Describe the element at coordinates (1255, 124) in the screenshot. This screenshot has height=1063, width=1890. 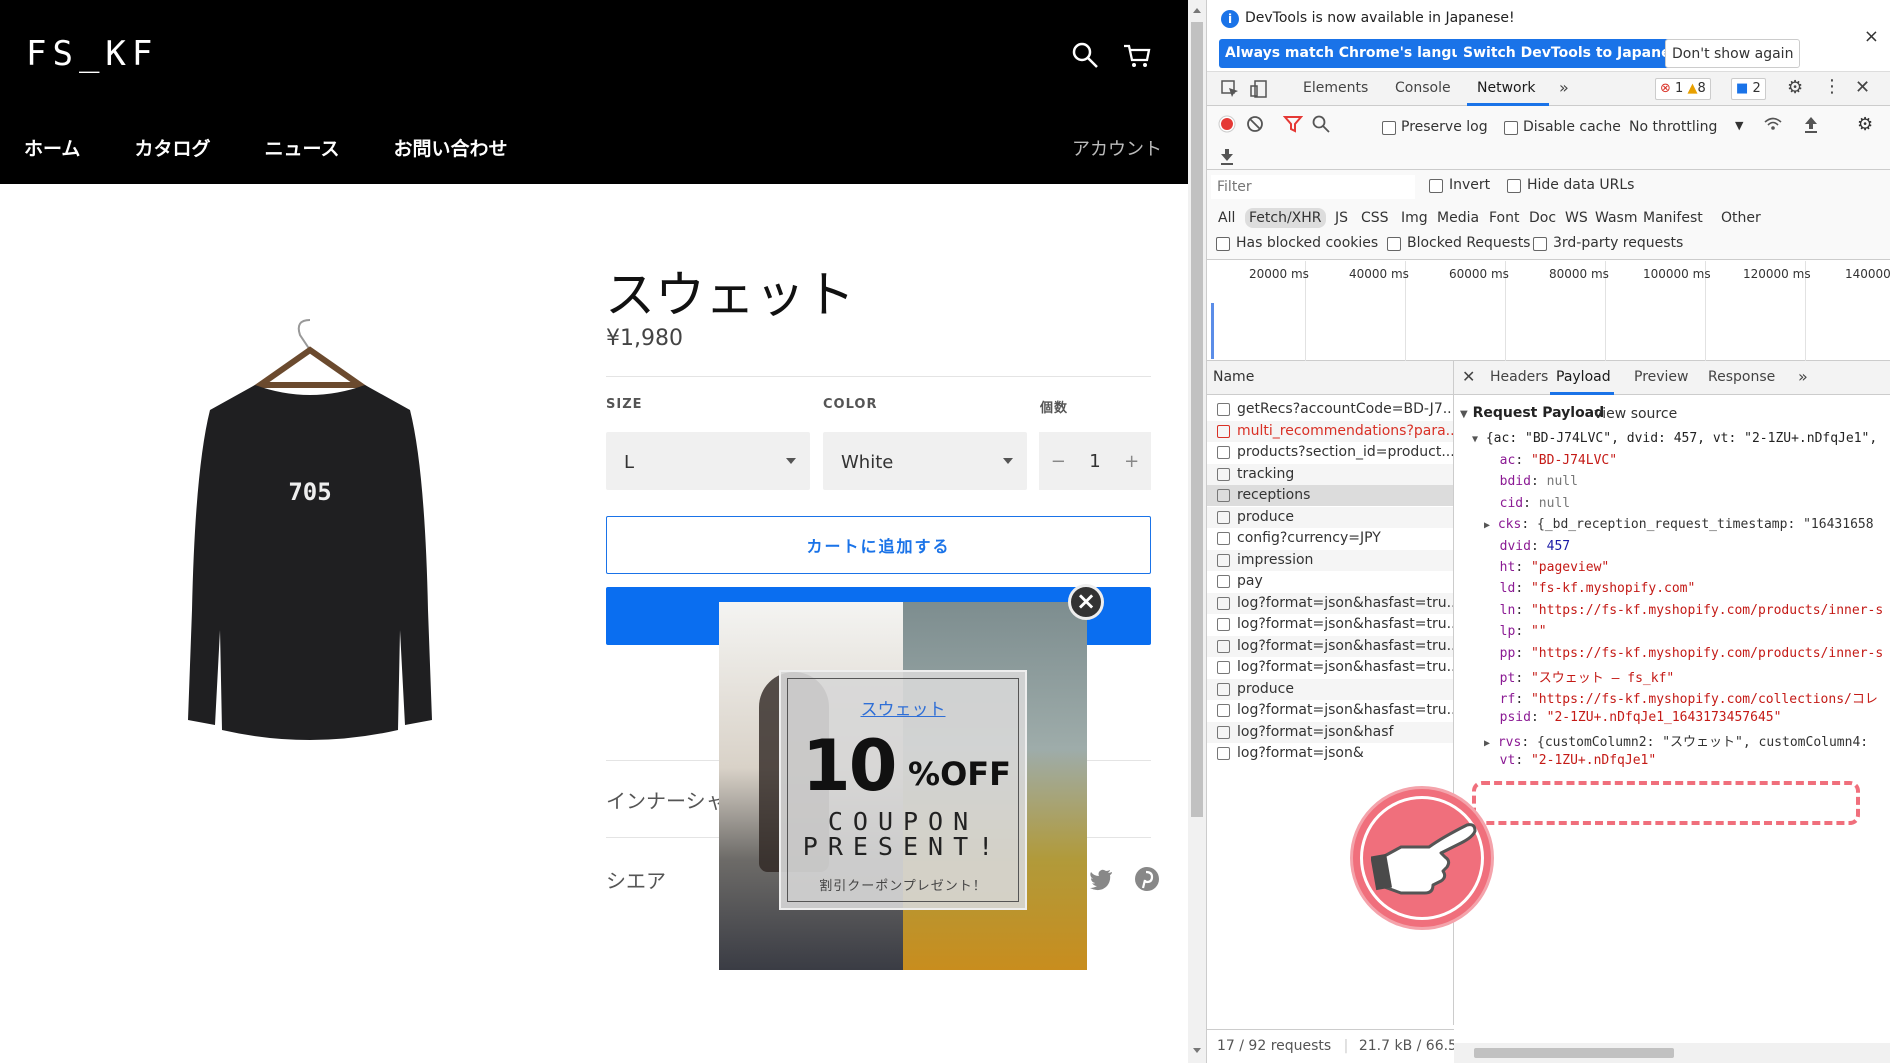
I see `clear-icon` at that location.